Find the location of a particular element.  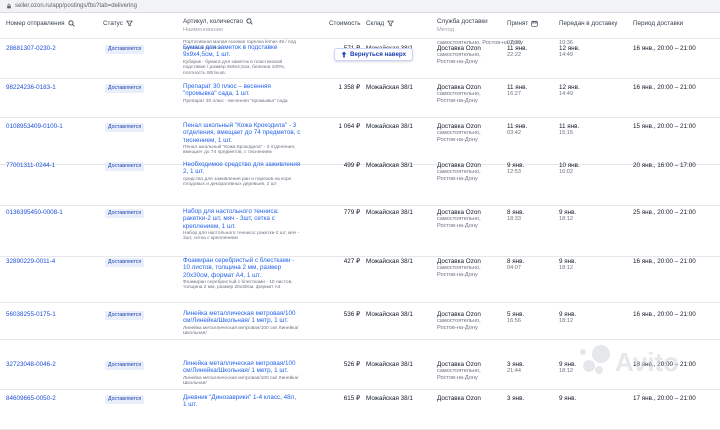

handed-date: 11 янв. is located at coordinates (569, 126).